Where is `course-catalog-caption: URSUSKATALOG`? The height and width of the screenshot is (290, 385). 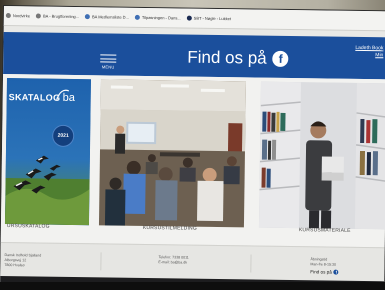
course-catalog-caption: URSUSKATALOG is located at coordinates (28, 226).